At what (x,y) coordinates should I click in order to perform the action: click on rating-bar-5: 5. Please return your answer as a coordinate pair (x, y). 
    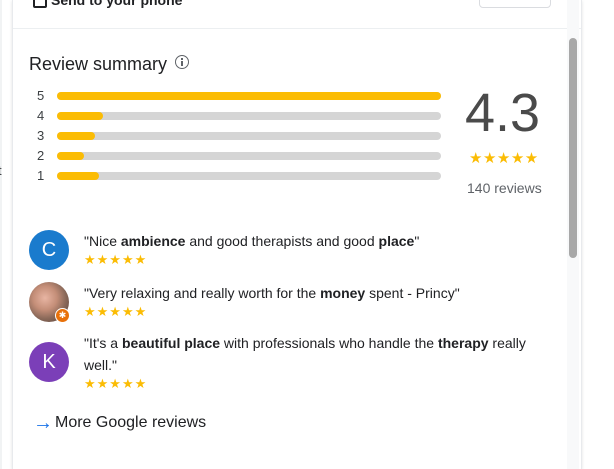
    Looking at the image, I should click on (235, 95).